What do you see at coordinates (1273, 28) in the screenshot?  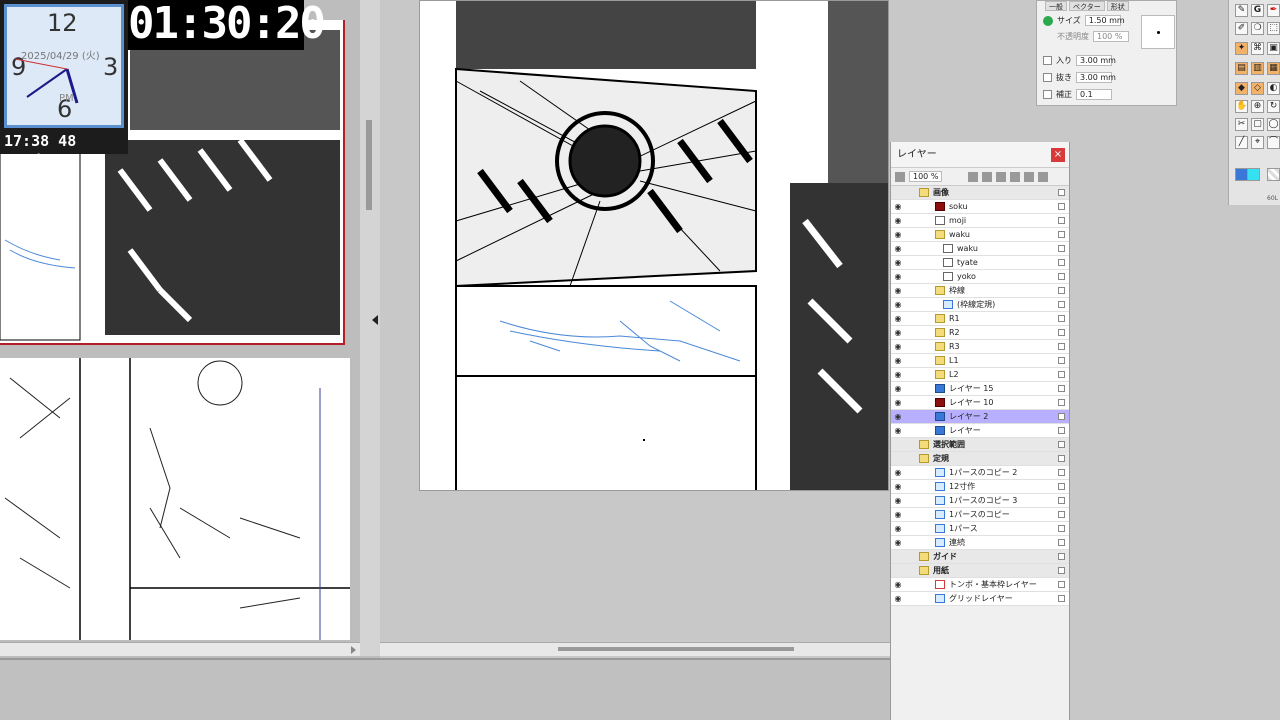 I see `fill-icon: ⬚` at bounding box center [1273, 28].